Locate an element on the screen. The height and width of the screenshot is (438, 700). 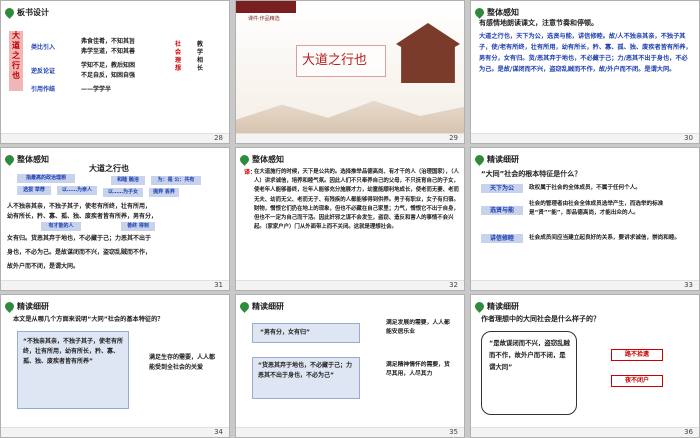
slide-number: 36 is located at coordinates (688, 432).